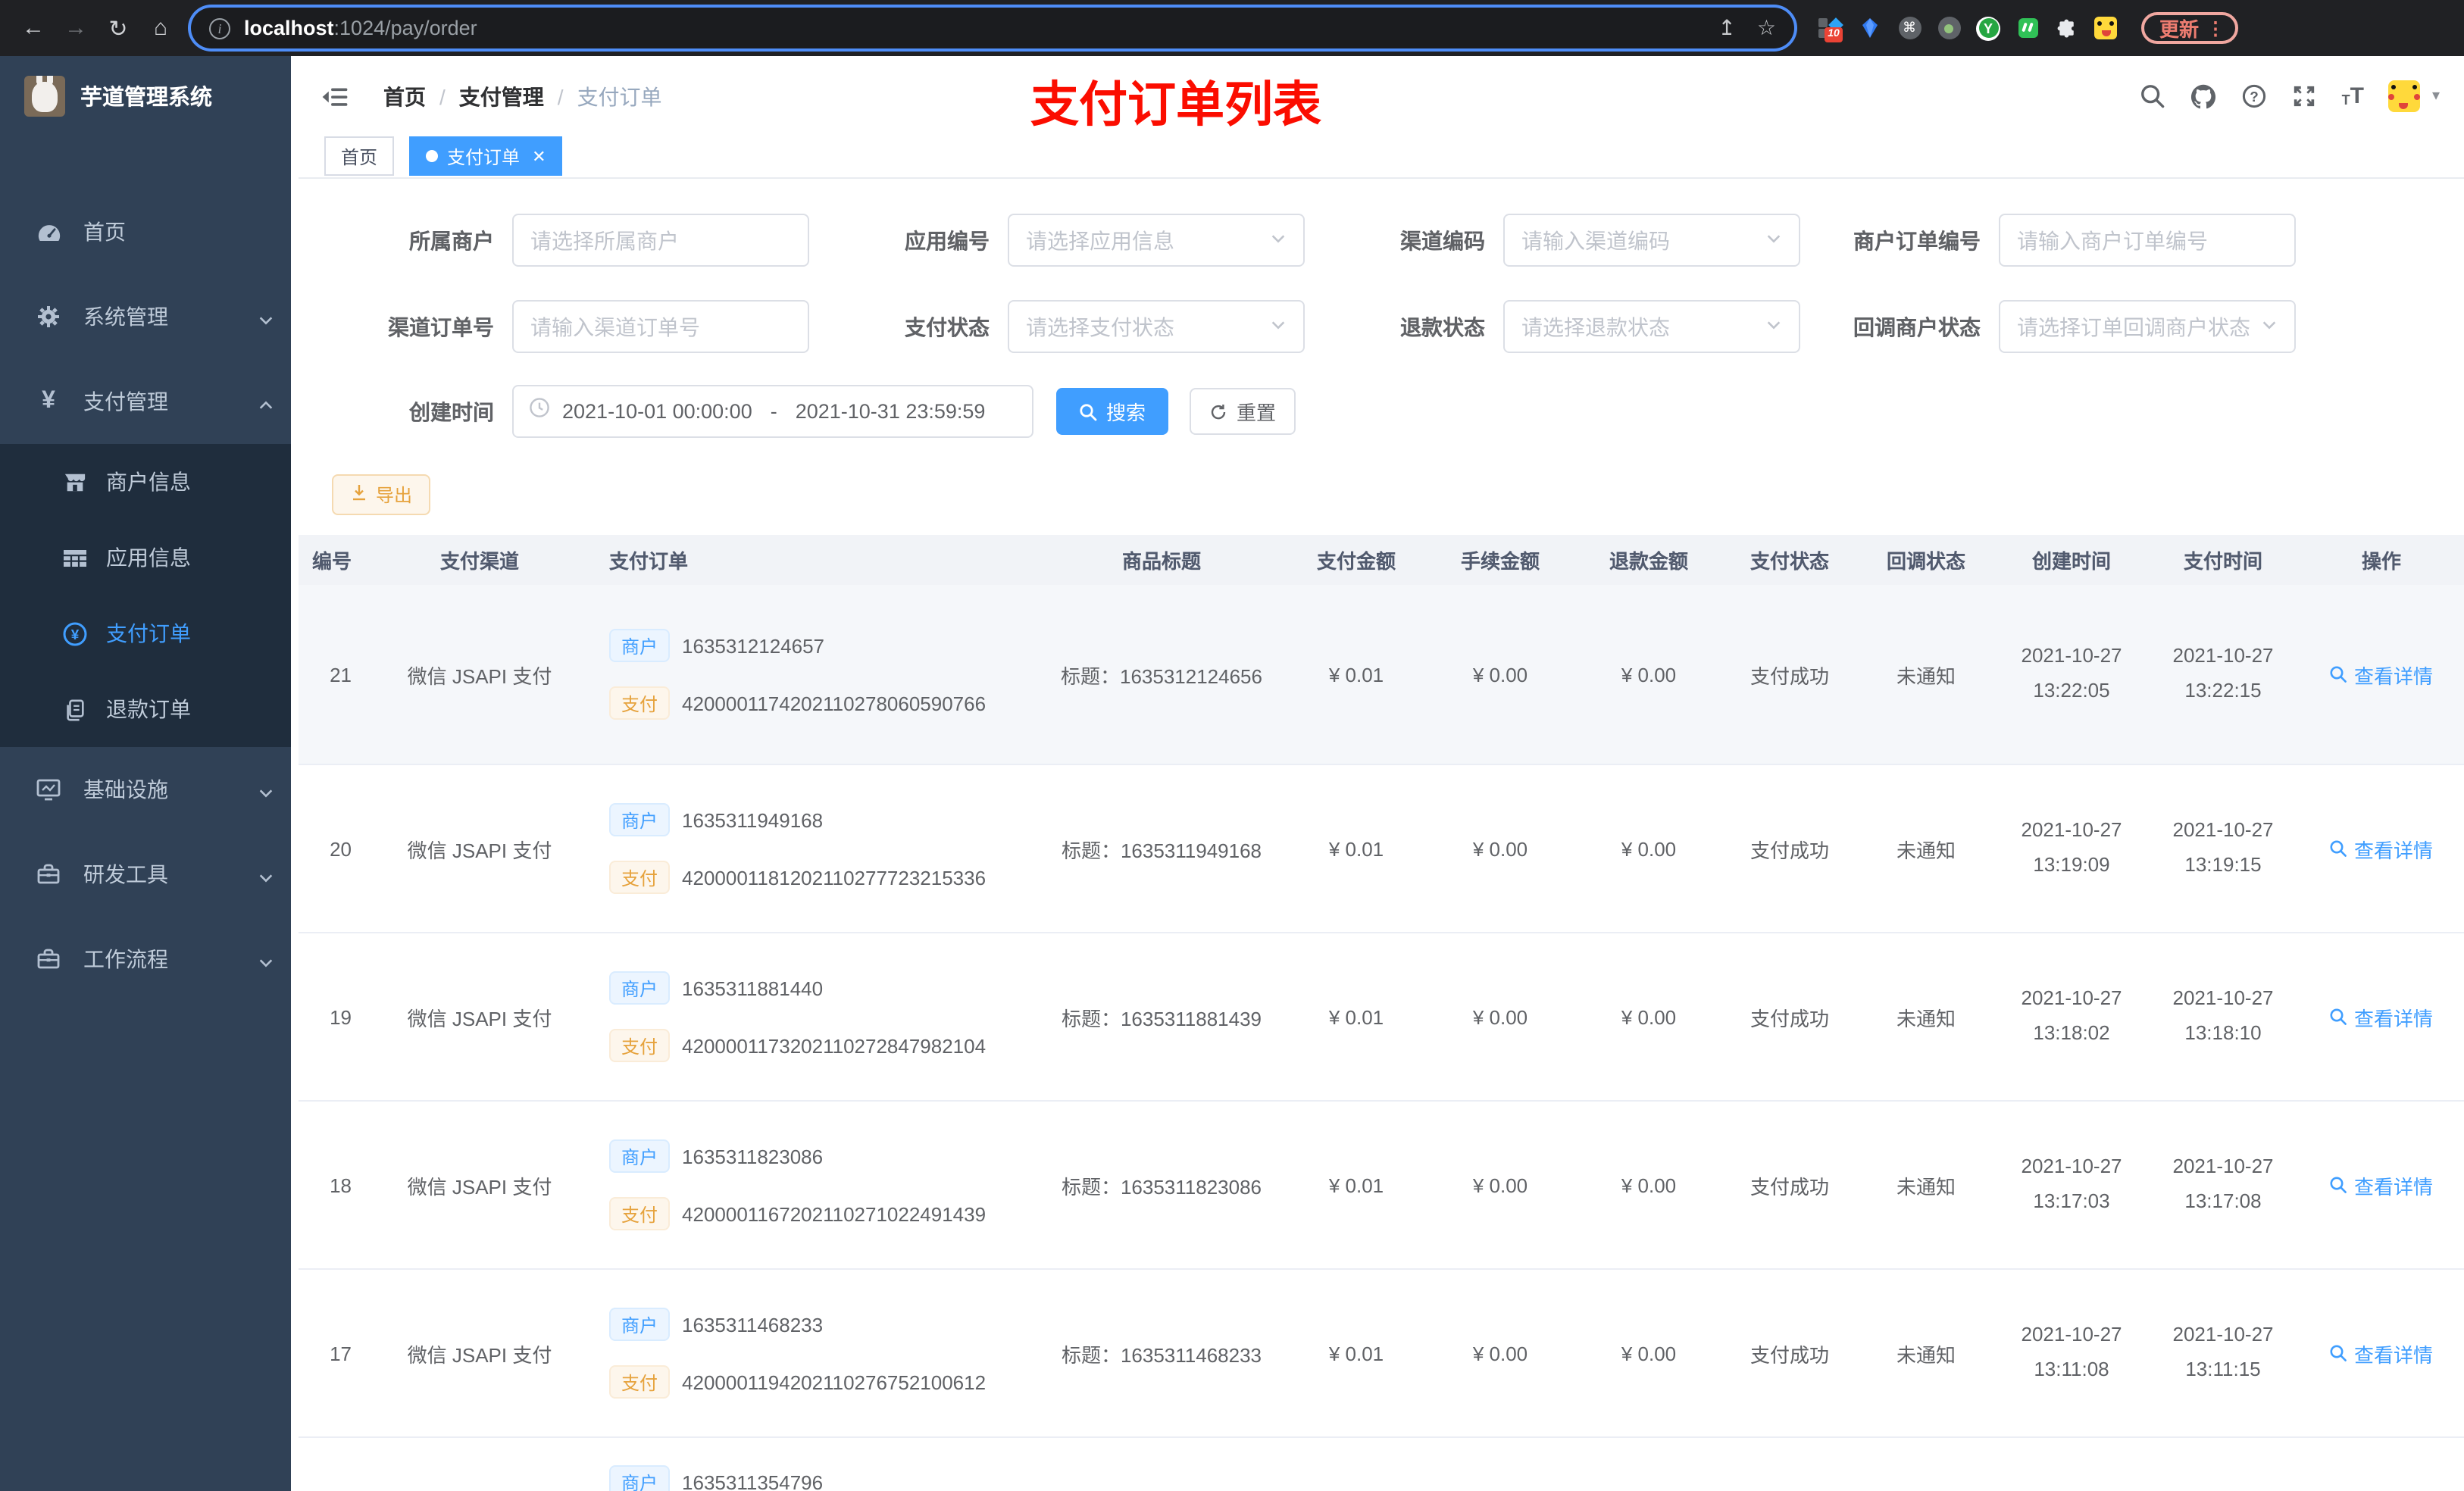 This screenshot has height=1491, width=2464. What do you see at coordinates (335, 96) in the screenshot?
I see `collapse-sidebar-icon` at bounding box center [335, 96].